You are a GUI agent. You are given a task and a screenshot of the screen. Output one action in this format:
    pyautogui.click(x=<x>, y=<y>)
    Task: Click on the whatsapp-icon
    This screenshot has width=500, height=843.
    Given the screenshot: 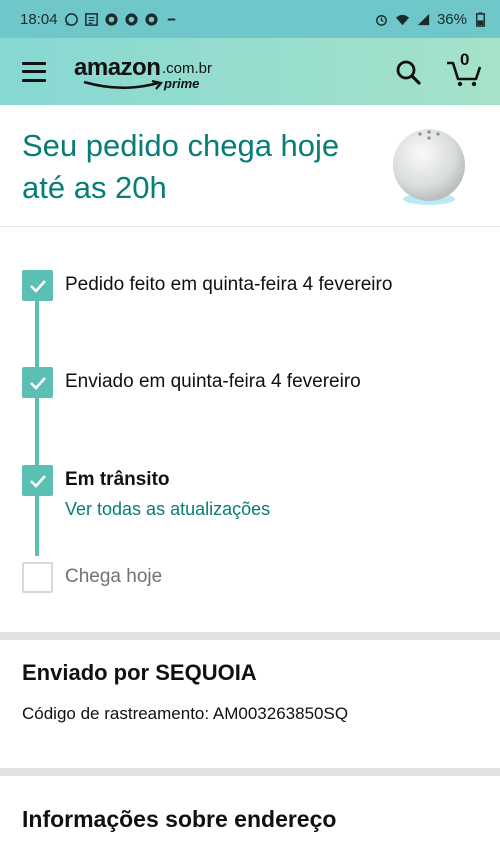 What is the action you would take?
    pyautogui.click(x=71, y=19)
    